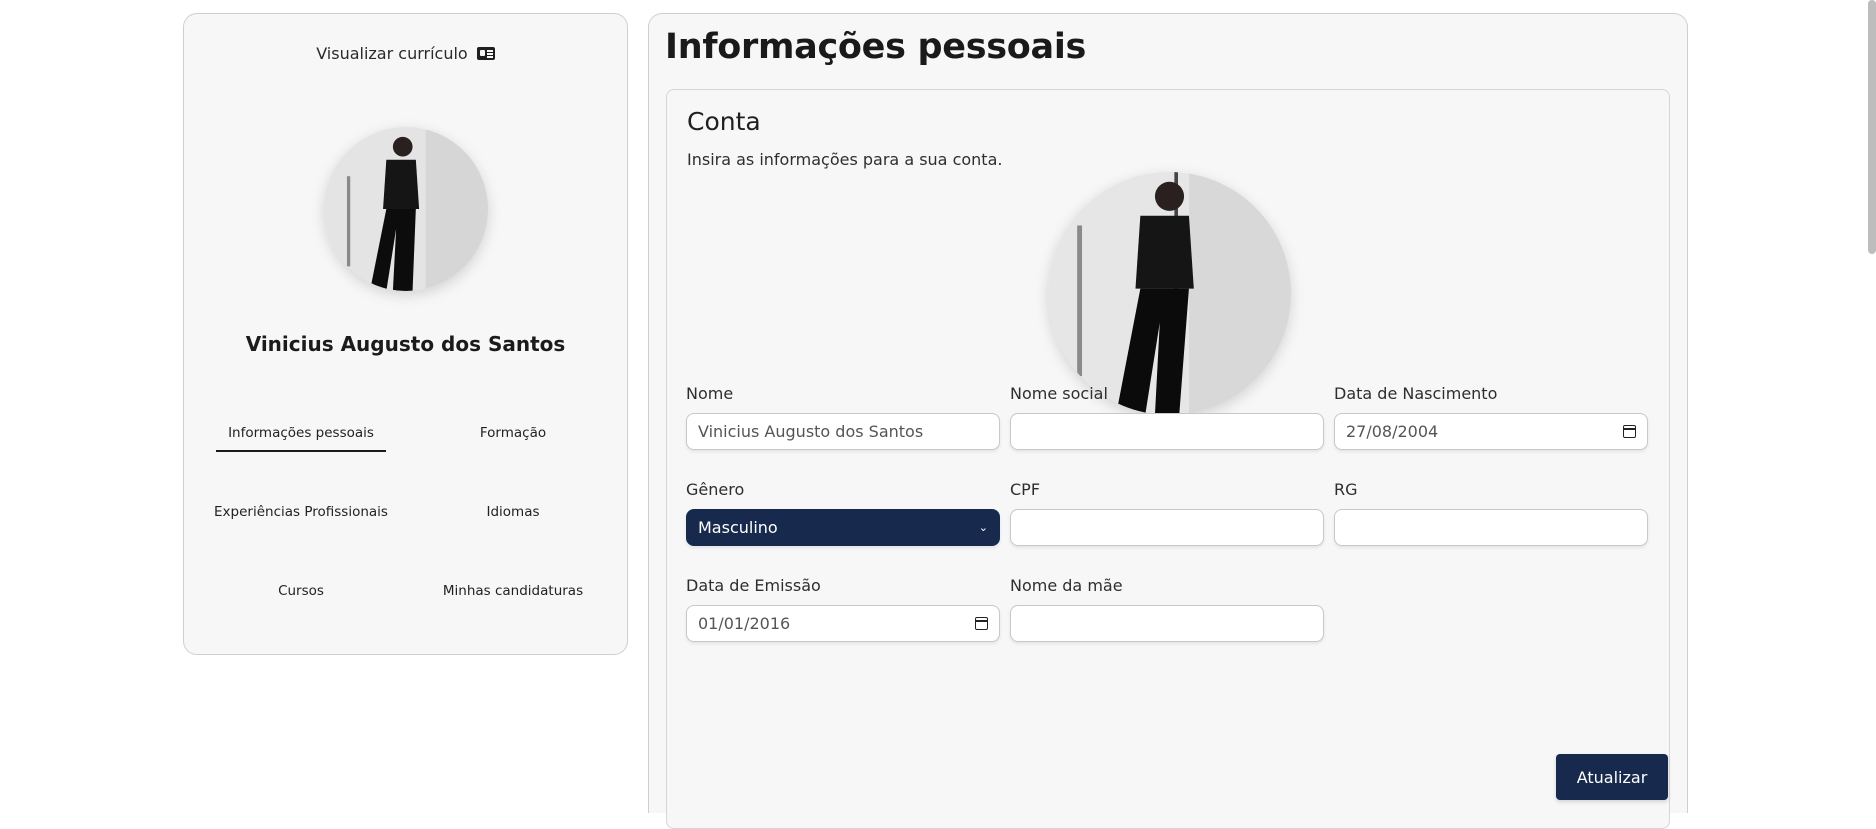 Image resolution: width=1876 pixels, height=829 pixels. I want to click on mother-name-input, so click(1167, 623).